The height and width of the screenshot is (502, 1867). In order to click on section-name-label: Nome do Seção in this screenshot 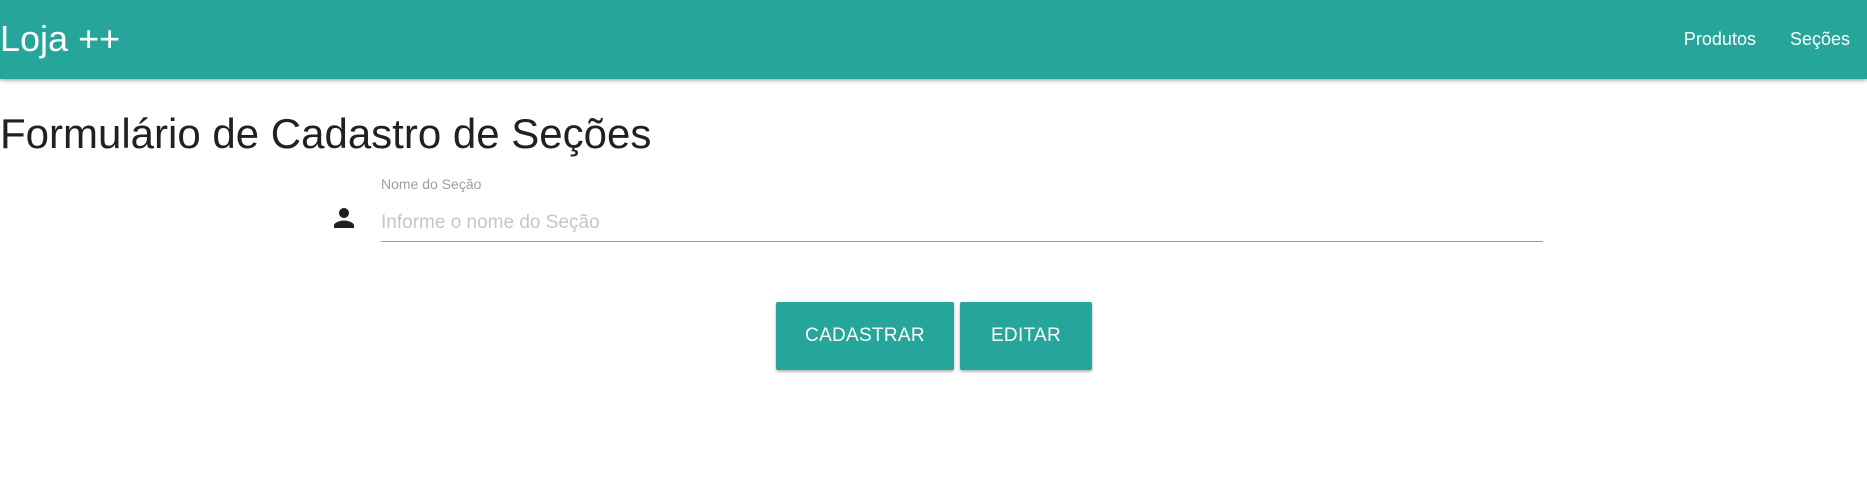, I will do `click(431, 184)`.